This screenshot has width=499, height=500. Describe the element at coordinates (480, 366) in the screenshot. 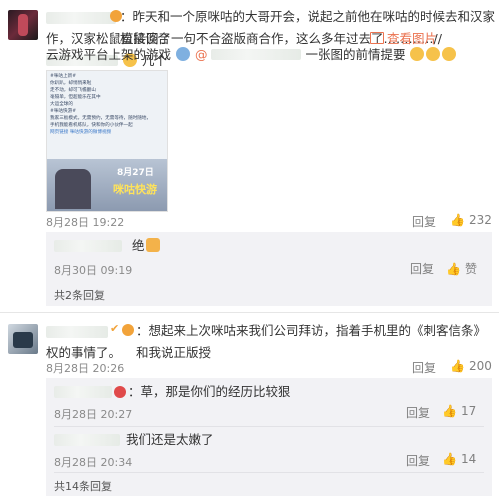

I see `like-count: 200` at that location.